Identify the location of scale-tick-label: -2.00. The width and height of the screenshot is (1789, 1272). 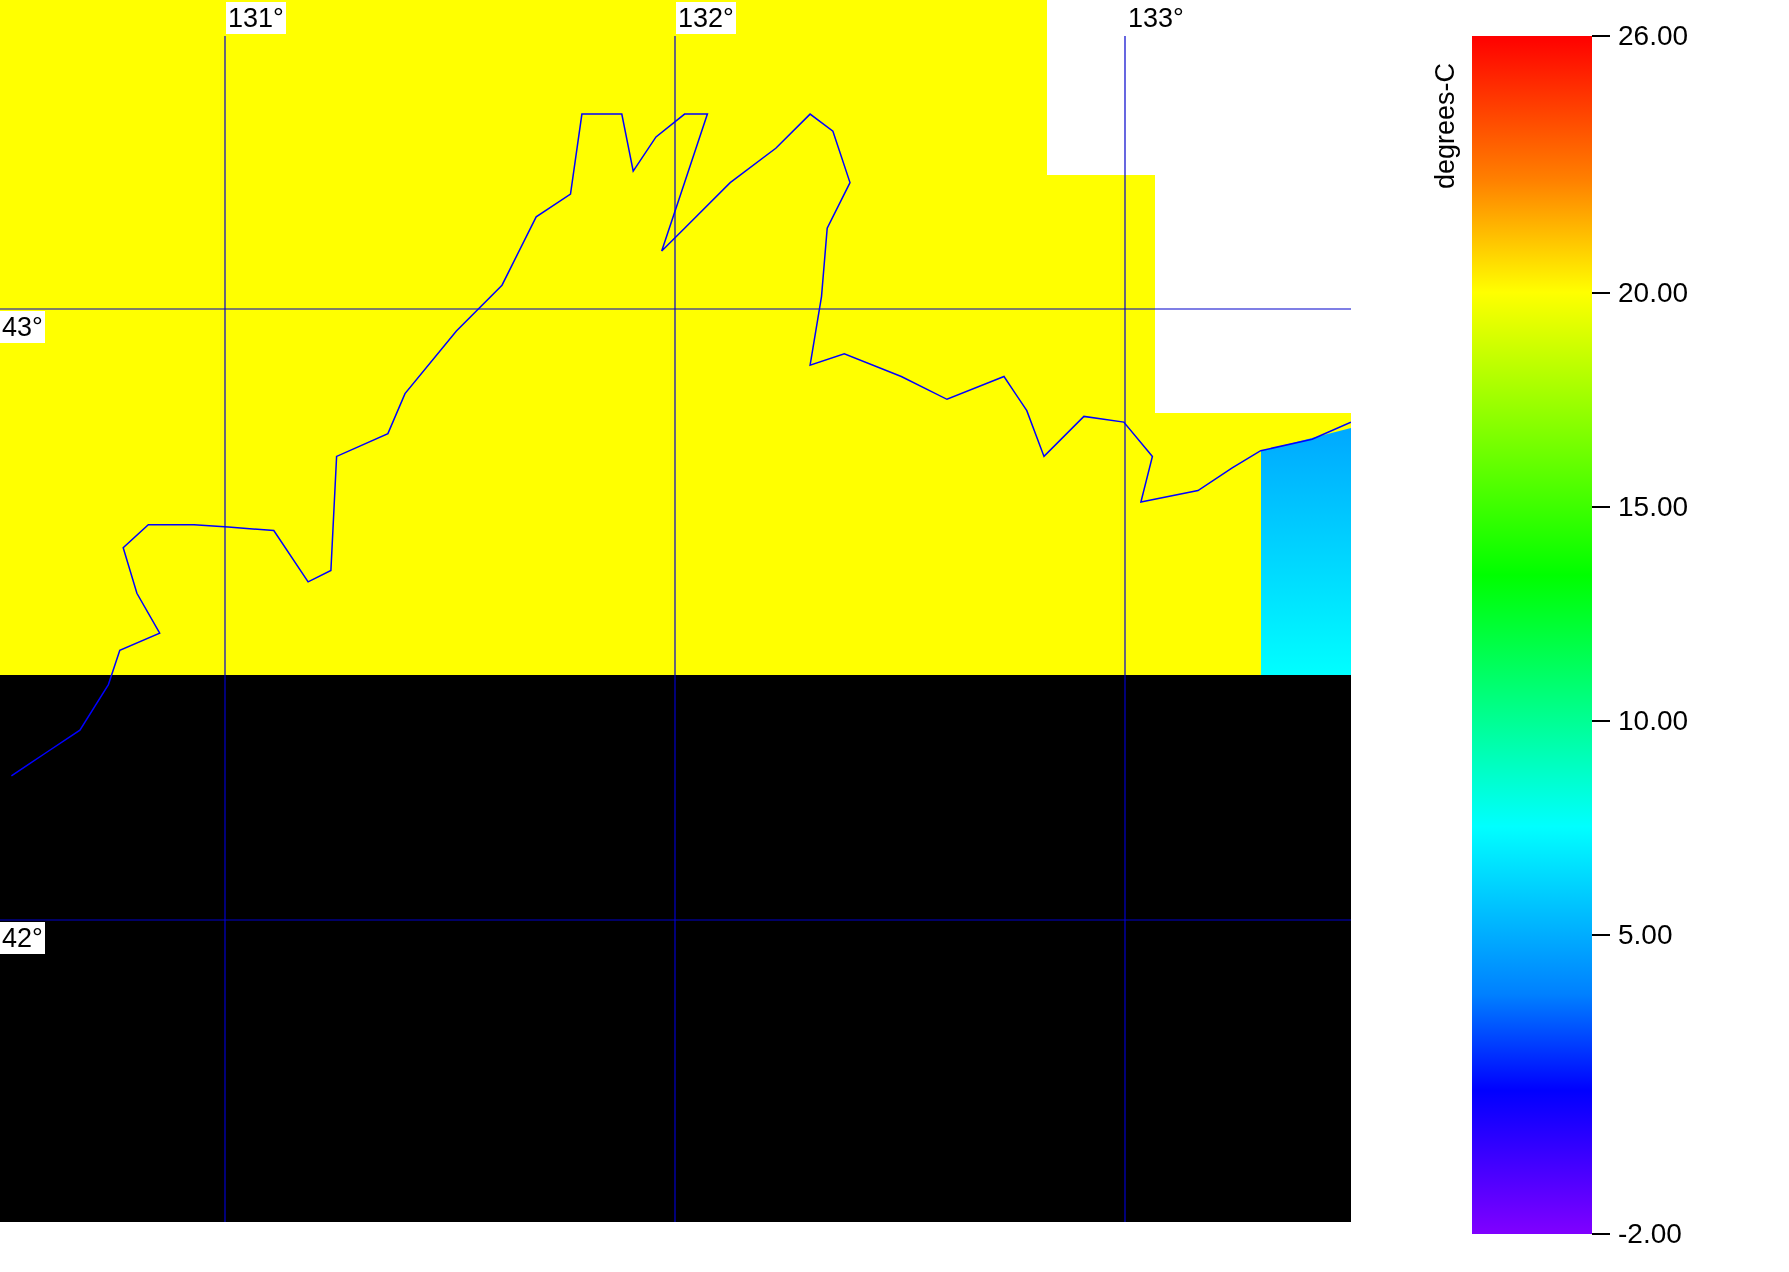
(1650, 1234).